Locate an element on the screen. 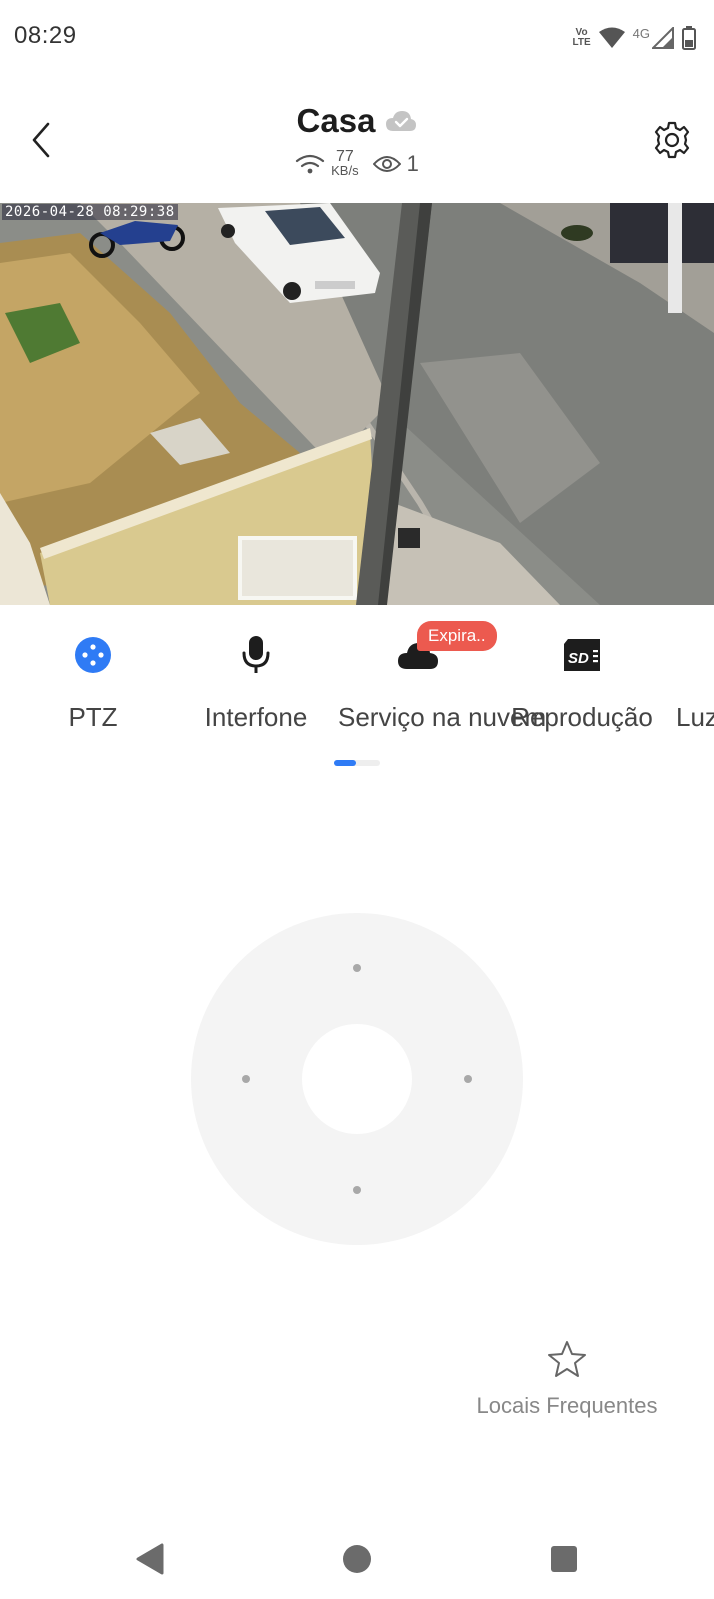 Image resolution: width=714 pixels, height=1599 pixels. device-title: Casa is located at coordinates (357, 121).